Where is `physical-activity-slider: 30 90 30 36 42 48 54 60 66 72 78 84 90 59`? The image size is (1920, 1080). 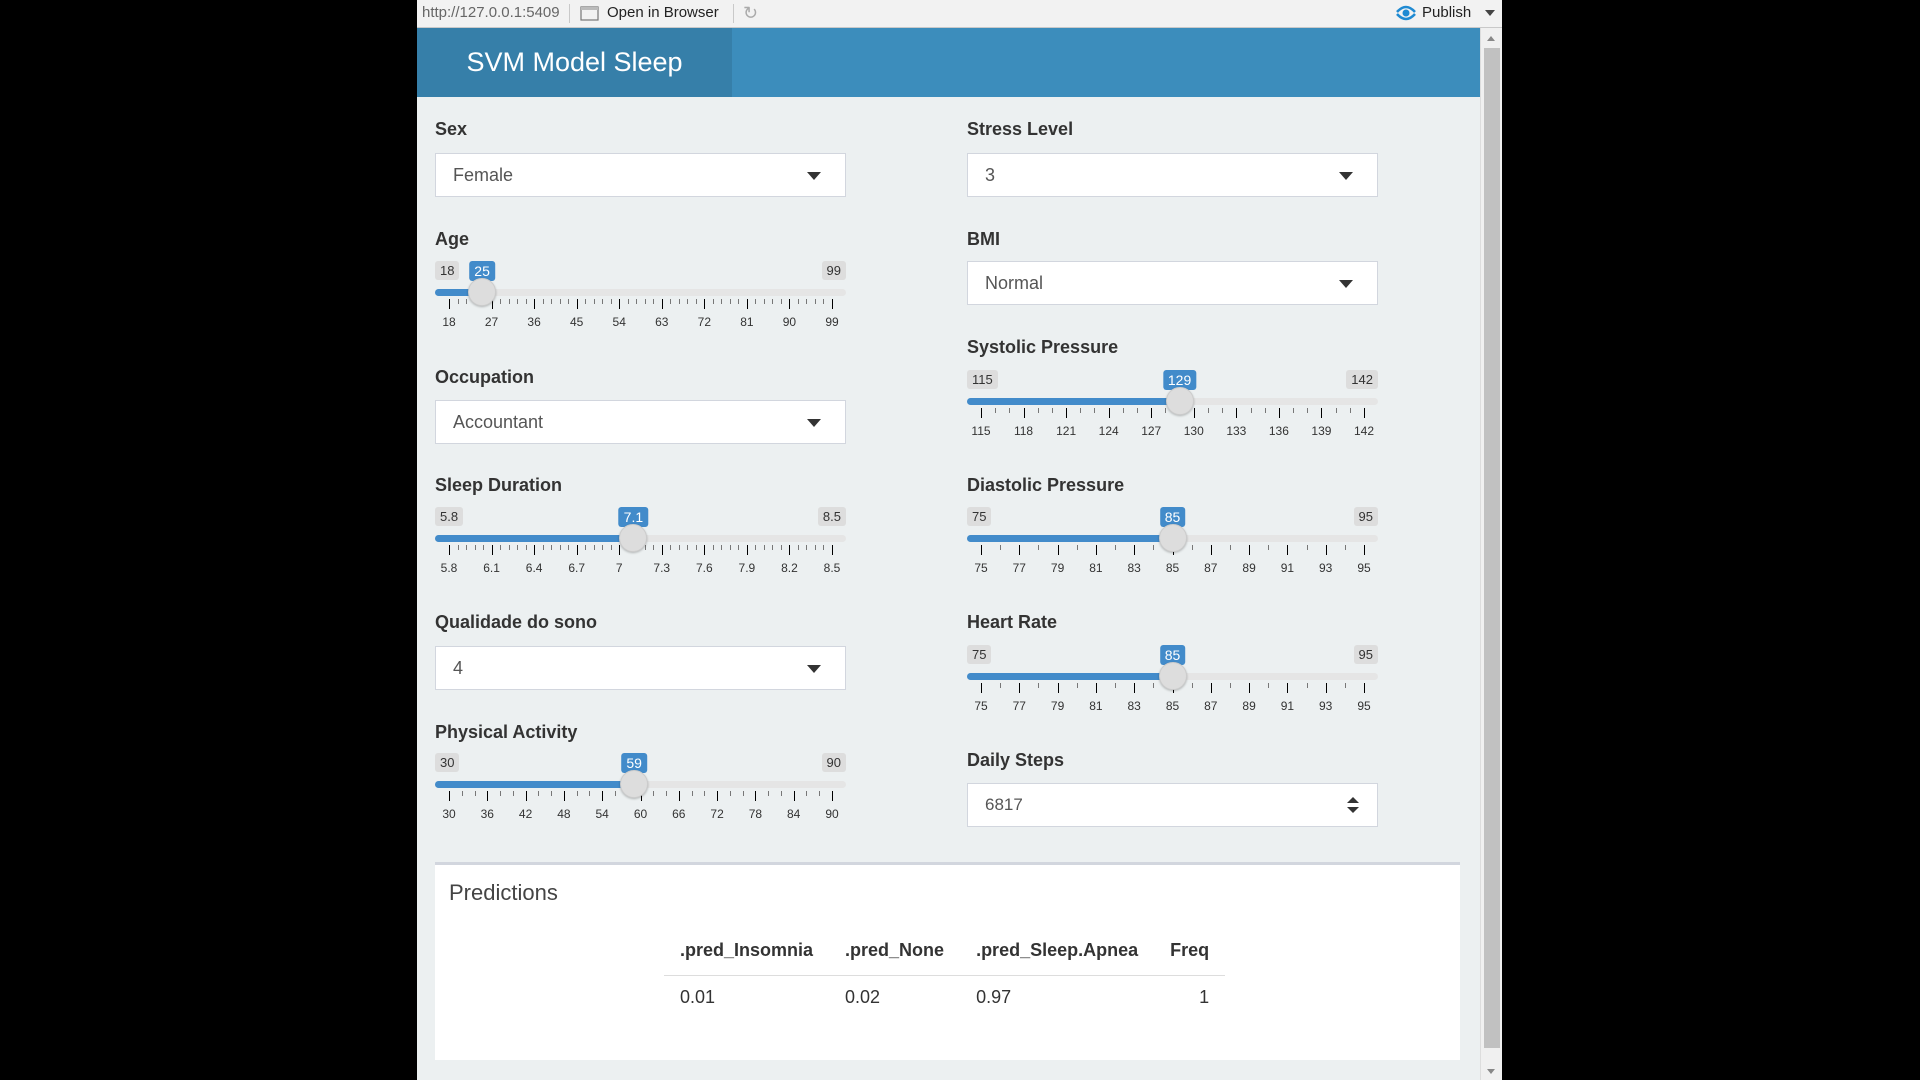
physical-activity-slider: 30 90 30 36 42 48 54 60 66 72 78 84 90 59 is located at coordinates (640, 790).